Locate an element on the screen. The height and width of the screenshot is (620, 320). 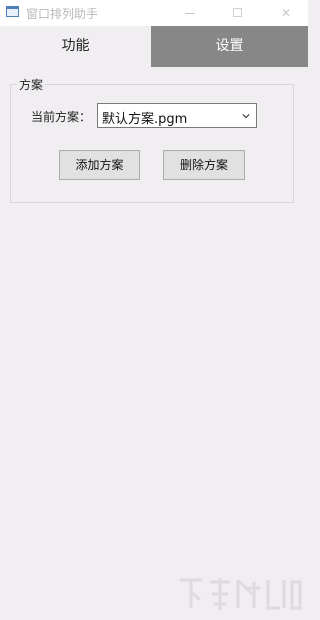
title-bar: 窗口排列助手 ✕ is located at coordinates (154, 13).